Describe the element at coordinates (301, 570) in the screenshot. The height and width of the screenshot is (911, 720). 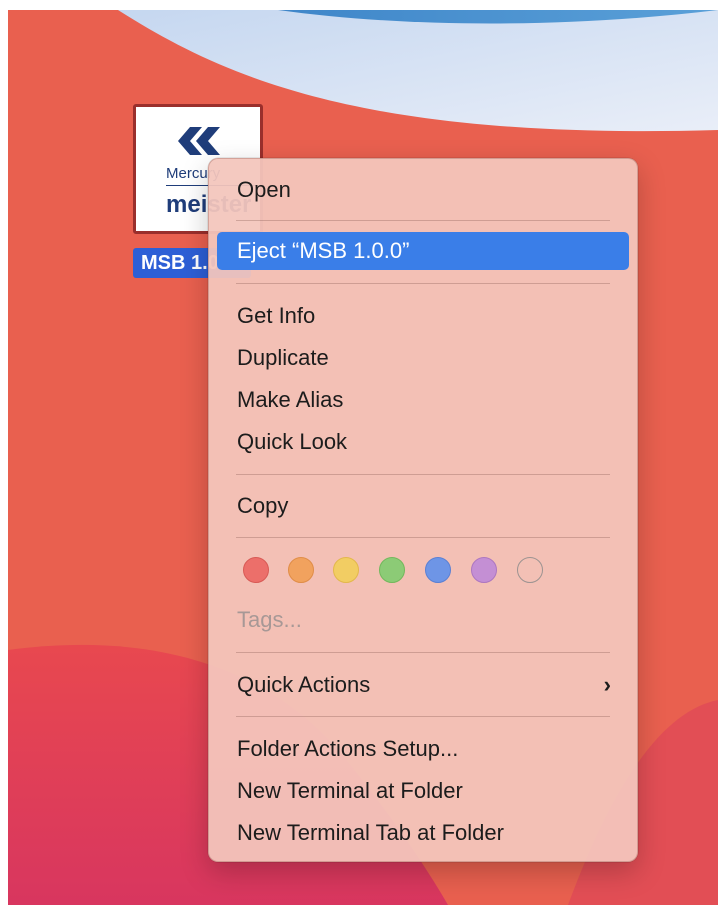
I see `tag-orange-icon` at that location.